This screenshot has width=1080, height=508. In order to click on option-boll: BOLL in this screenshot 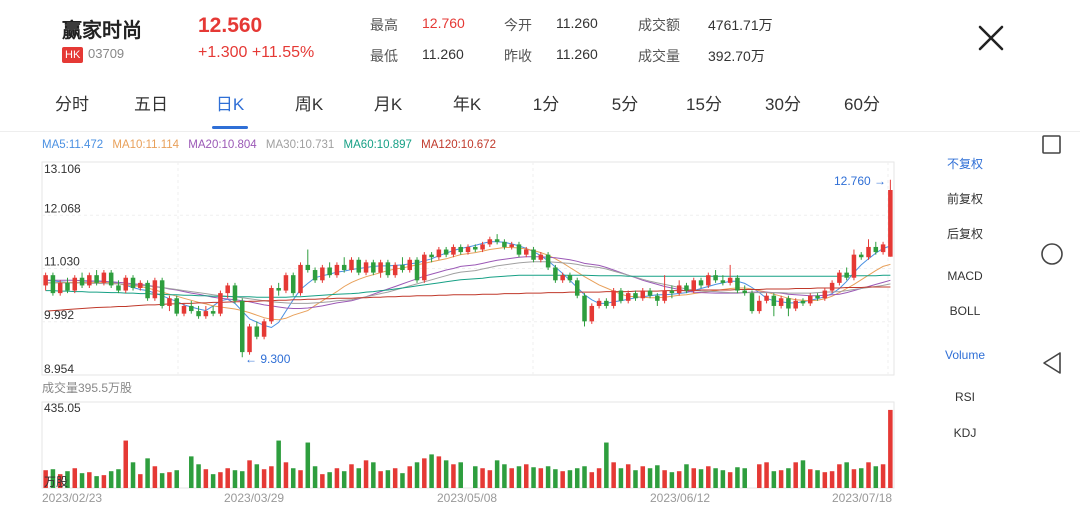, I will do `click(965, 311)`.